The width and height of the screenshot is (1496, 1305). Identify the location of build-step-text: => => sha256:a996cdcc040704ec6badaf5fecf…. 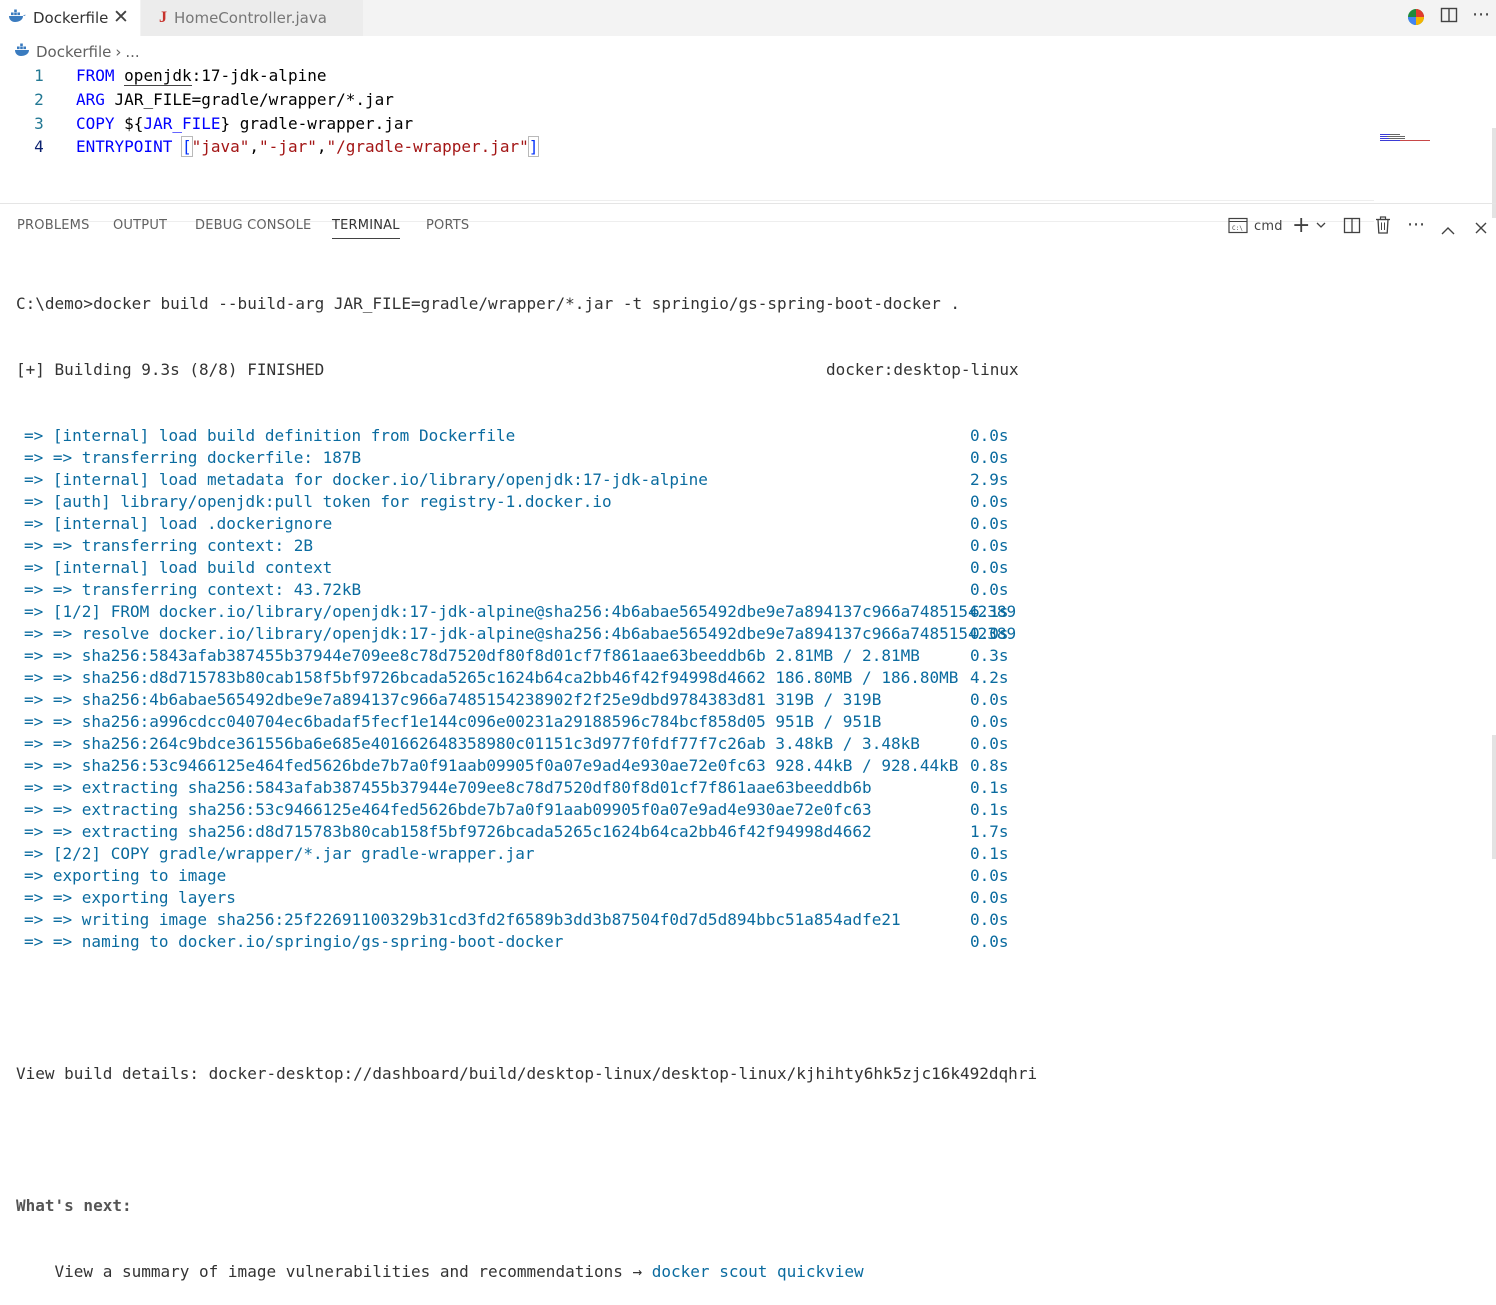
(453, 721).